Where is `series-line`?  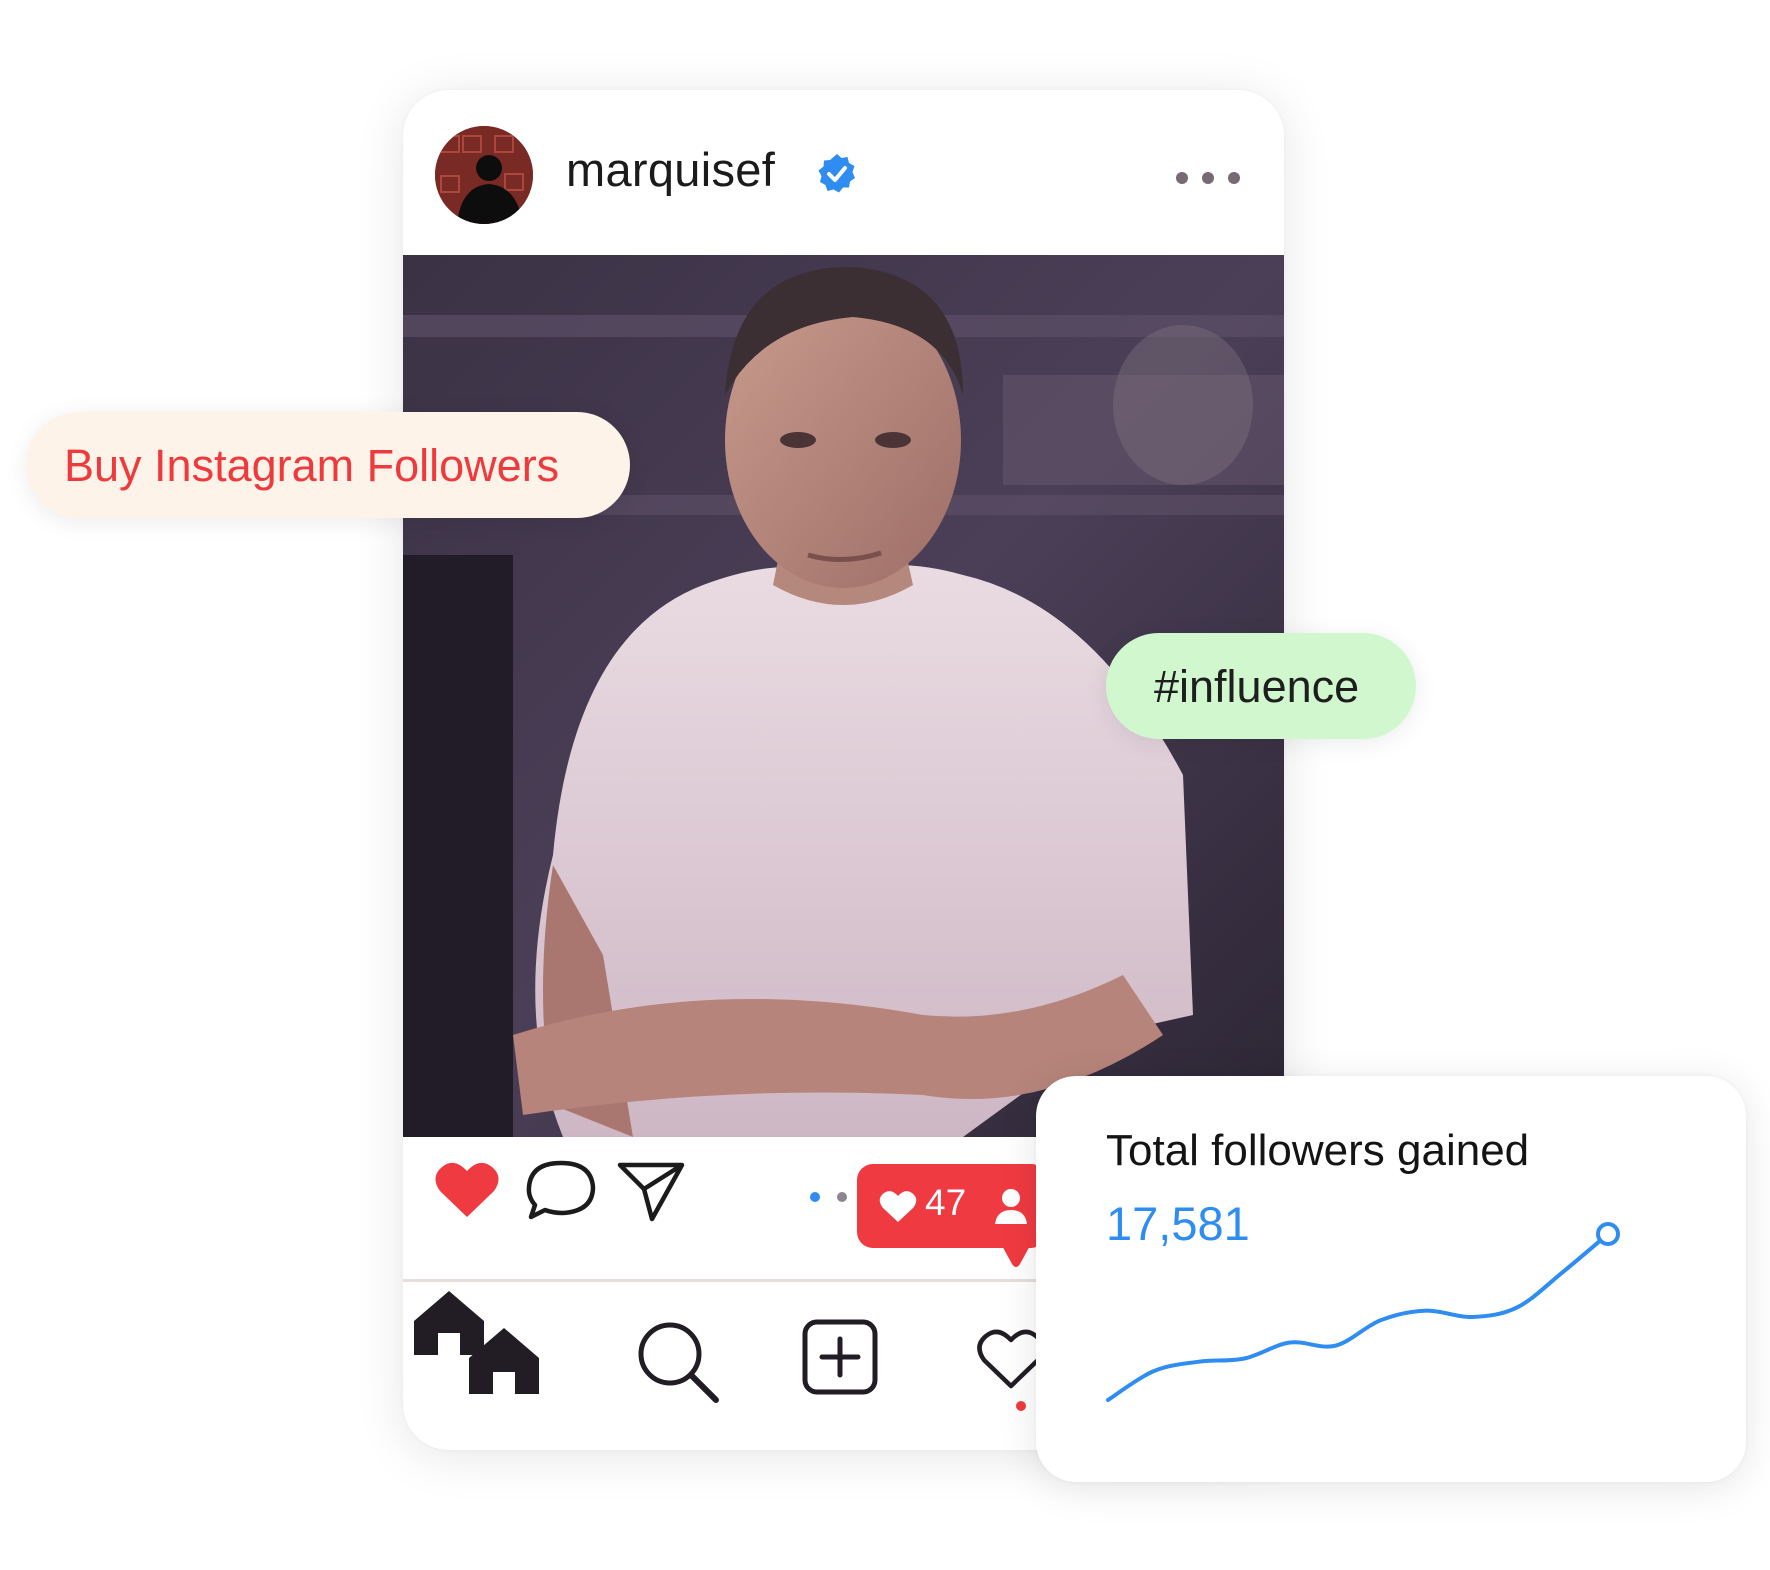
series-line is located at coordinates (1358, 1317).